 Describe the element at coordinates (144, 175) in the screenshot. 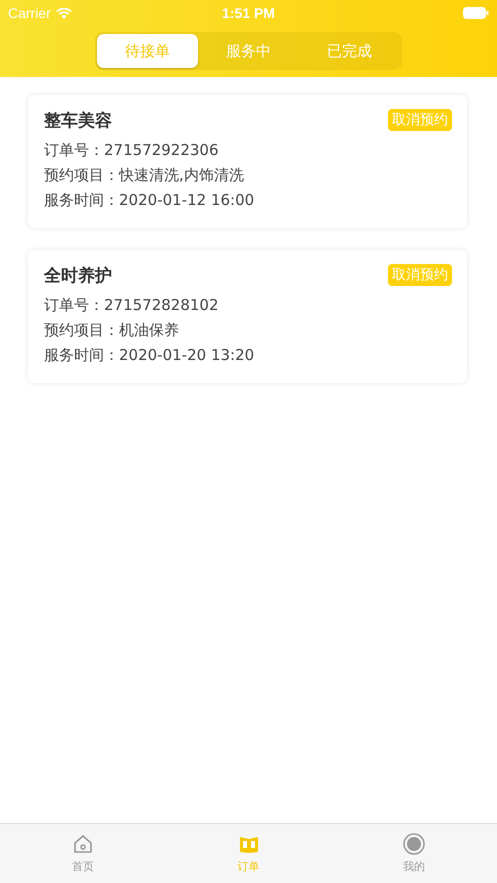

I see `order-detail: 预约项目：快速清洗,内饰清洗` at that location.